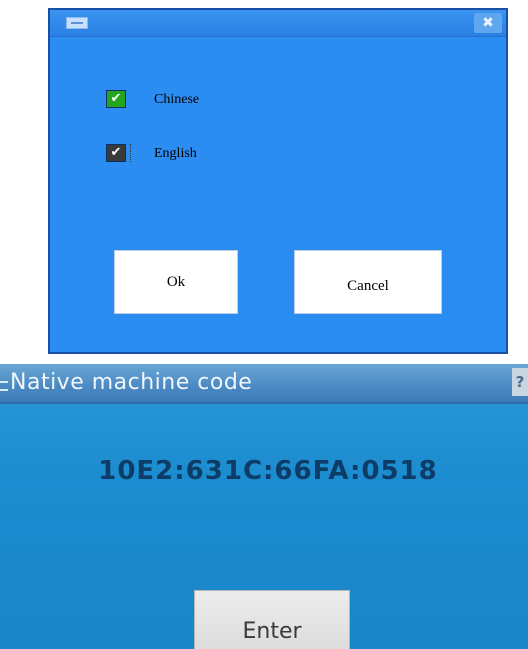 This screenshot has width=528, height=649. I want to click on menu-icon, so click(4, 386).